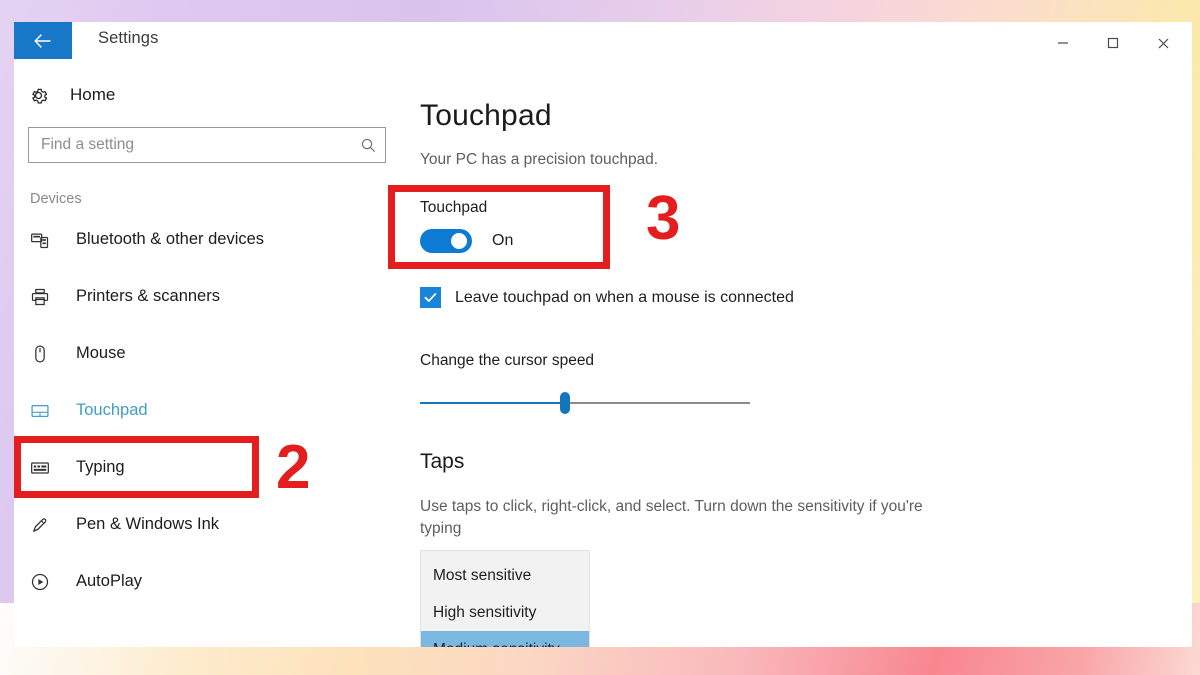 The width and height of the screenshot is (1200, 675). I want to click on minimize-icon, so click(1063, 43).